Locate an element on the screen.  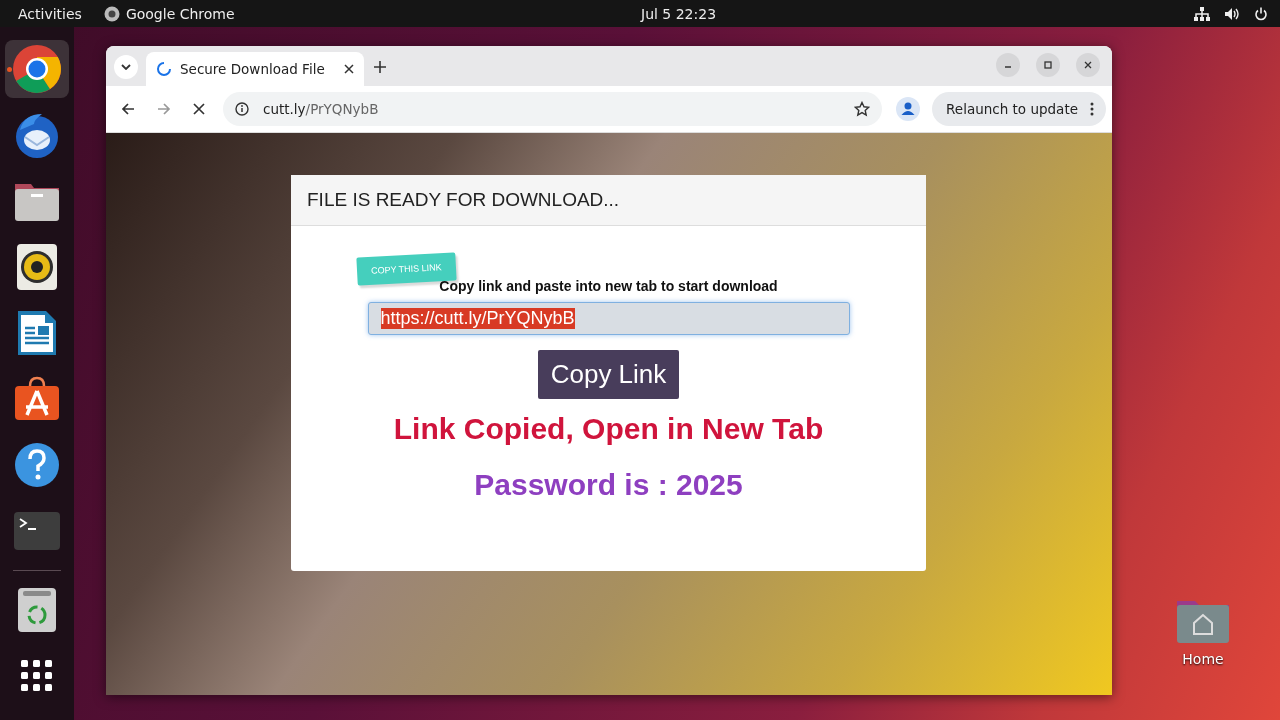
app-icon is located at coordinates (111, 13).